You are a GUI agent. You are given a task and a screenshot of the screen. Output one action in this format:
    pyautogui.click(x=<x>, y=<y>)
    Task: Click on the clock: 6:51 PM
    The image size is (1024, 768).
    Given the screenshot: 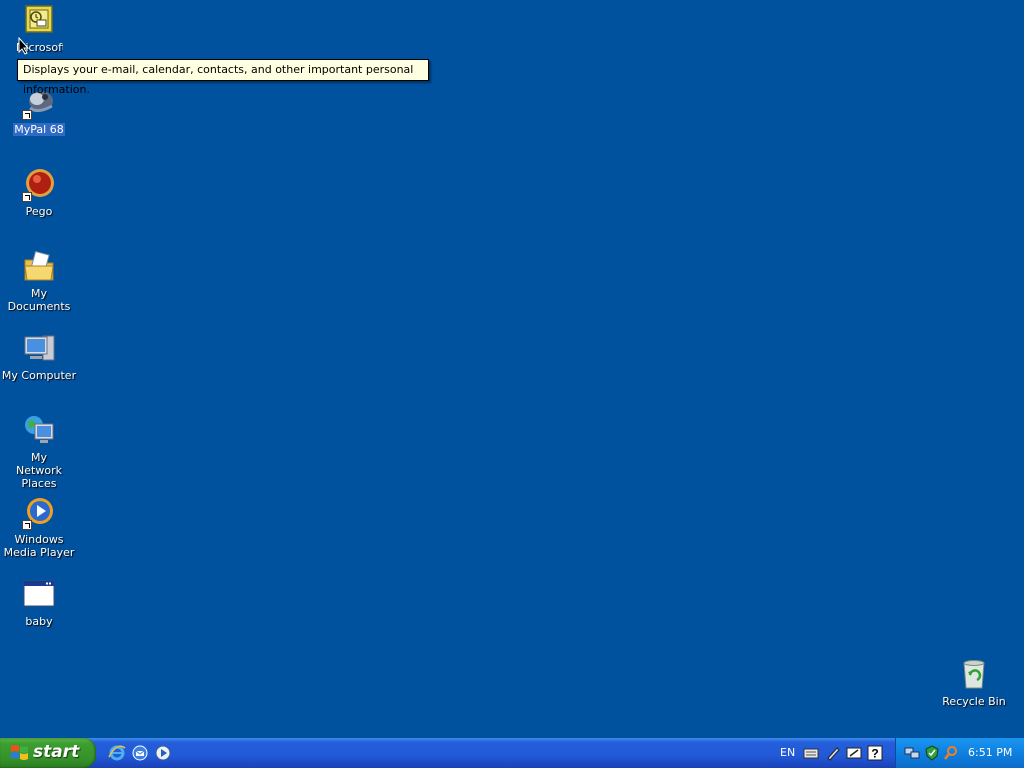 What is the action you would take?
    pyautogui.click(x=990, y=752)
    